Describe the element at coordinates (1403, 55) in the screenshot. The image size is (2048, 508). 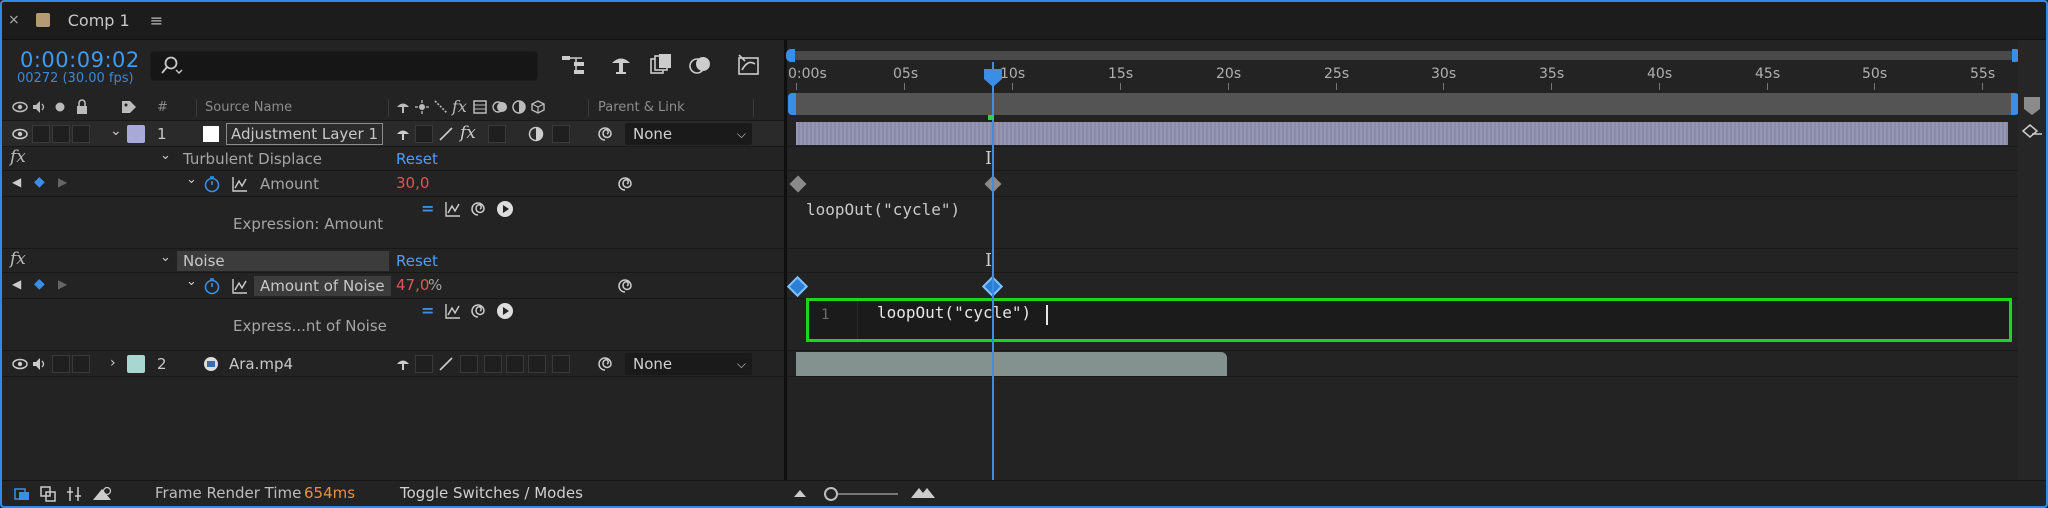
I see `time-navigator` at that location.